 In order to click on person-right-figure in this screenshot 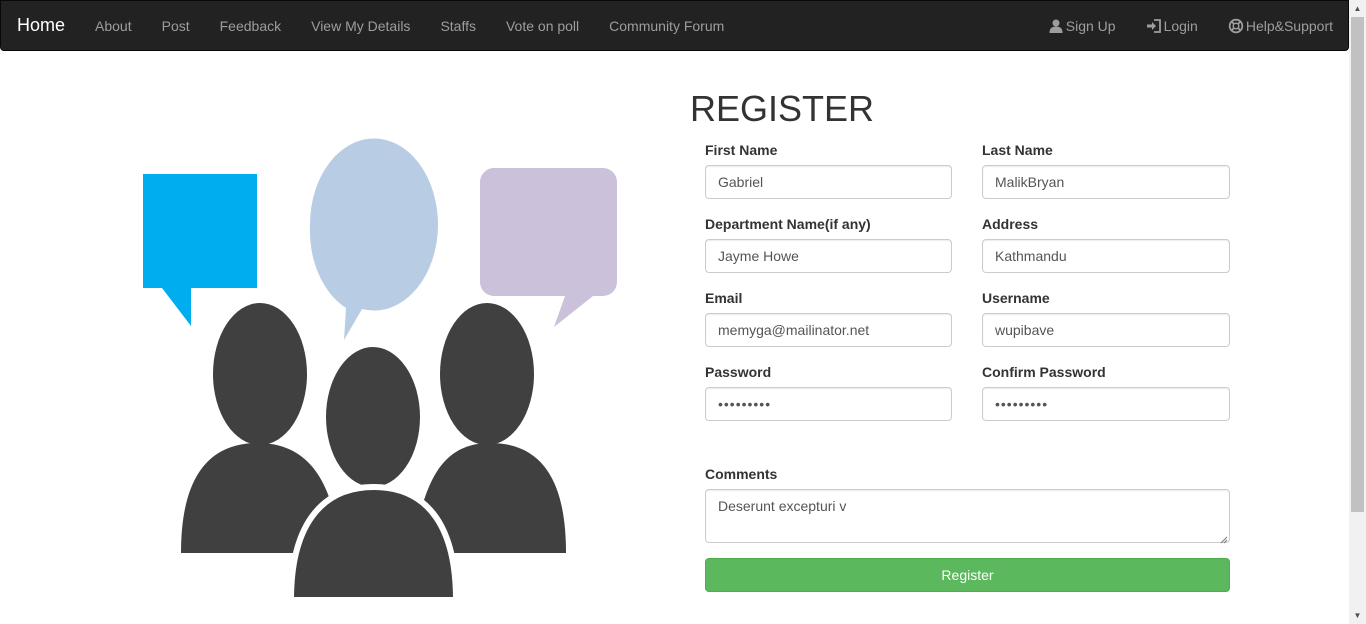, I will do `click(495, 428)`.